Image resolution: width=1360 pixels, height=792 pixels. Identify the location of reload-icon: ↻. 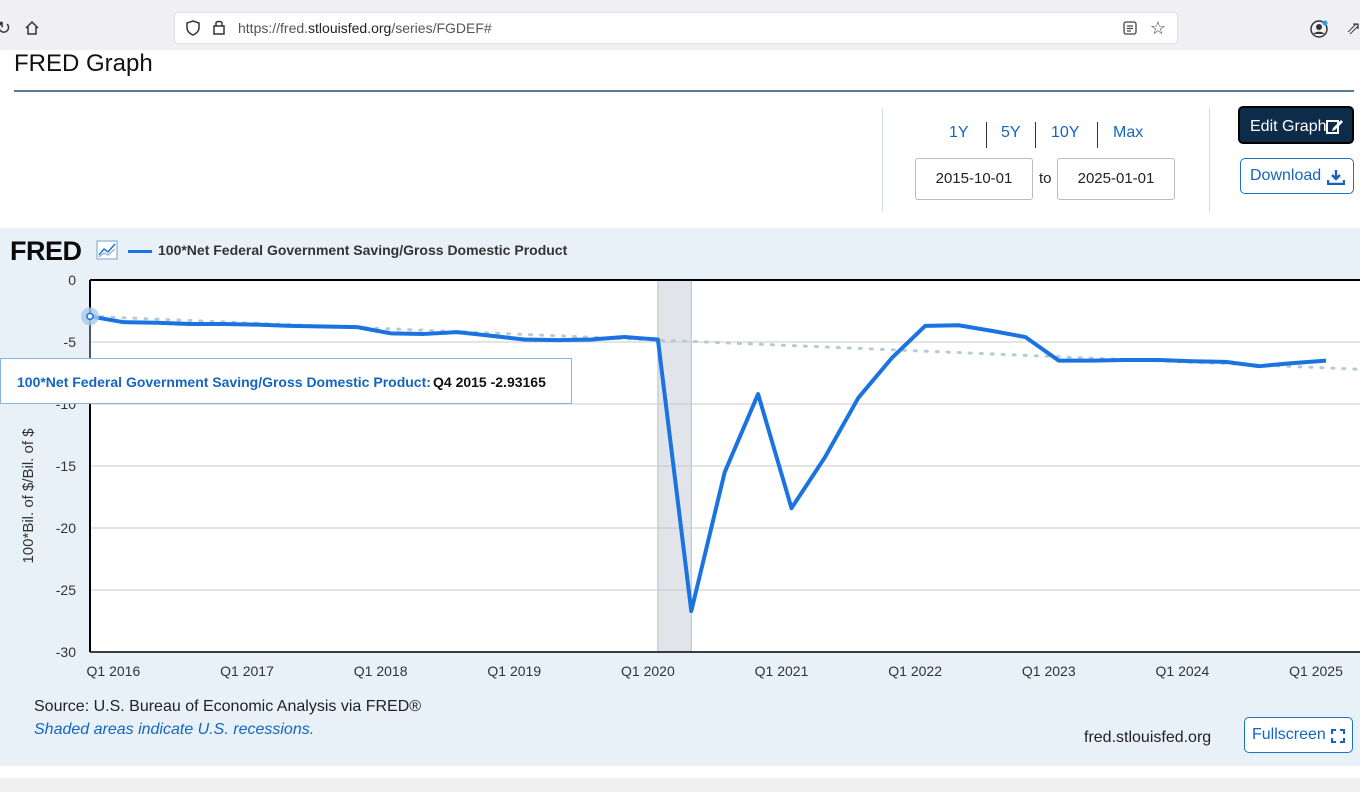
(5, 28).